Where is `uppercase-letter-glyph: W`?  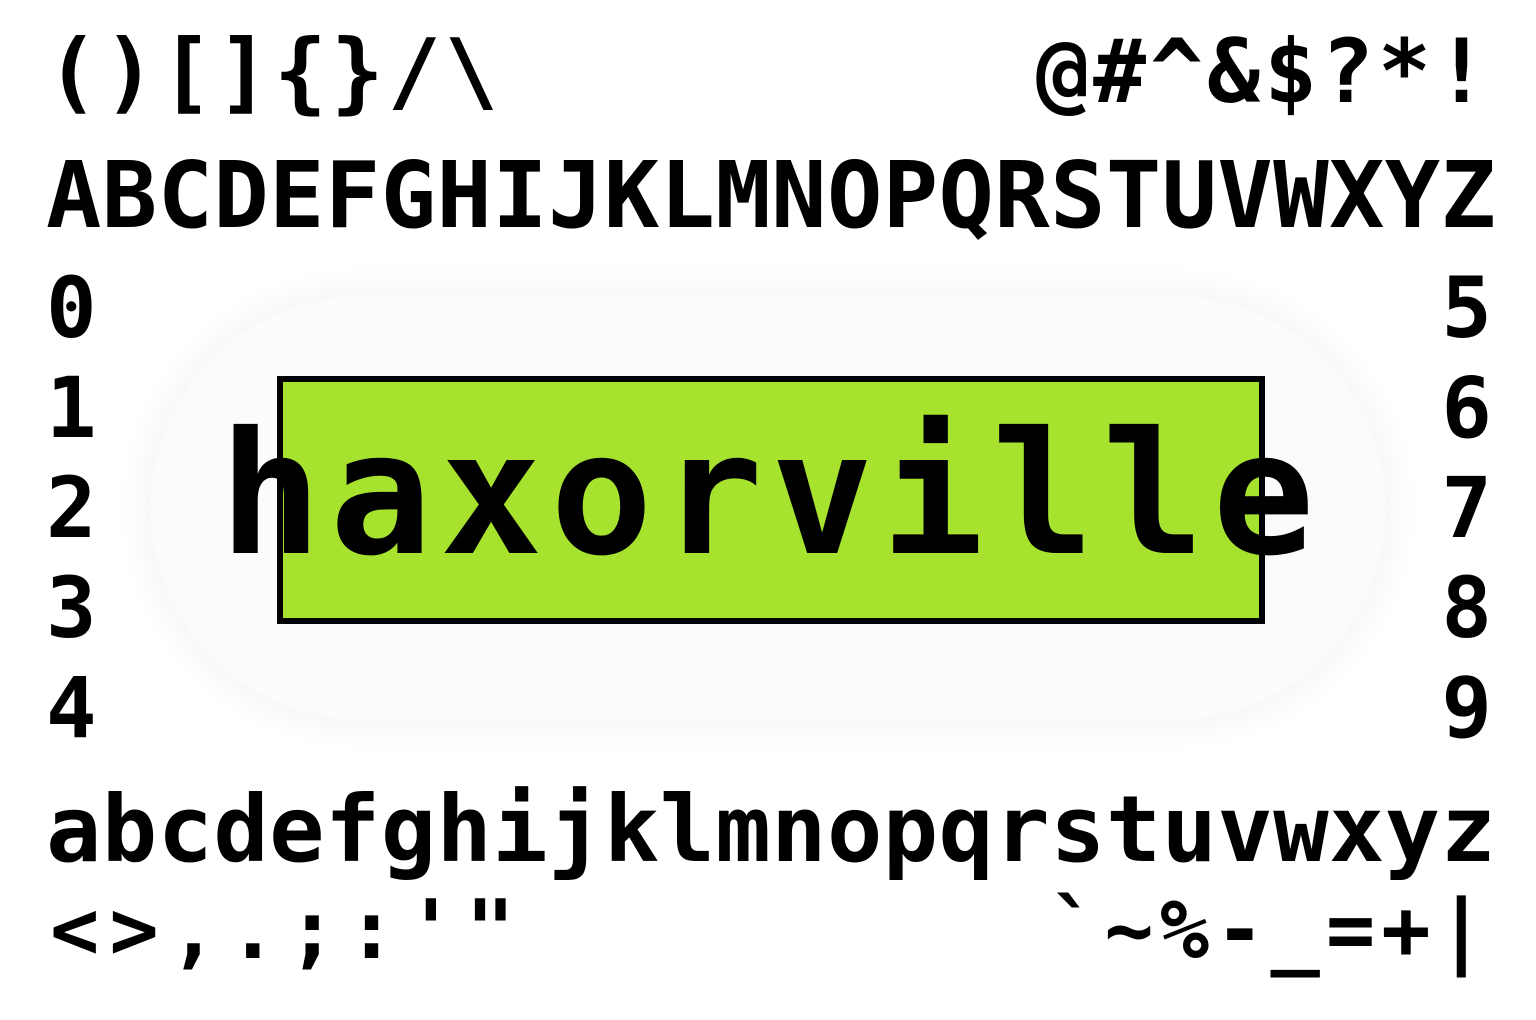 uppercase-letter-glyph: W is located at coordinates (1301, 195).